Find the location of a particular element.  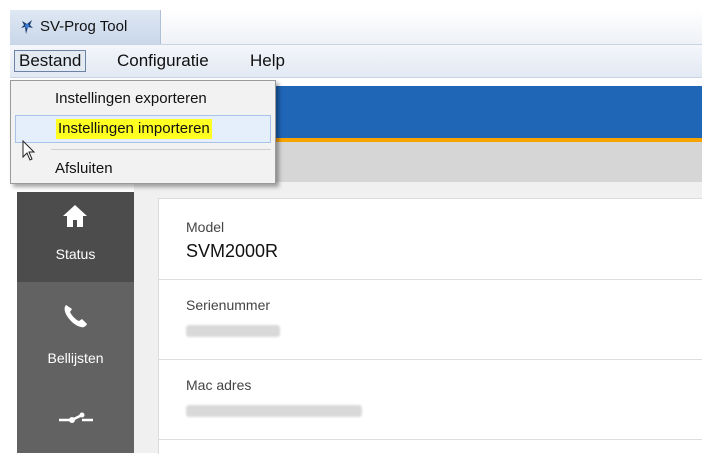

sidebar-item-bellijsten: Bellijsten is located at coordinates (75, 327).